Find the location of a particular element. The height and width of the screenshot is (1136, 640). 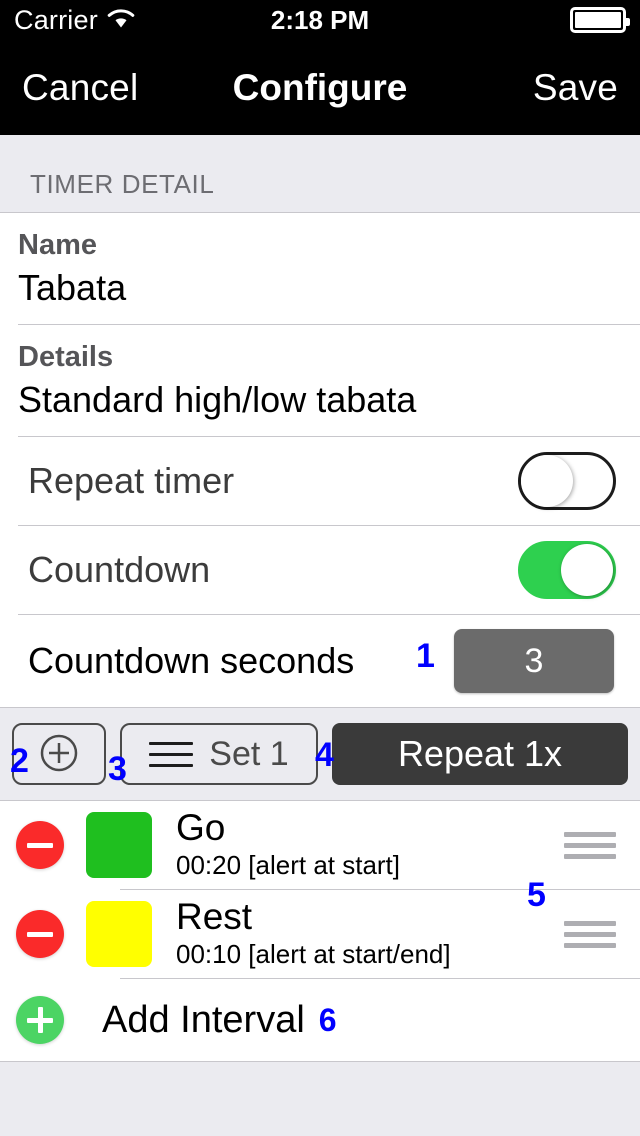

countdown-seconds-label: Countdown seconds is located at coordinates (191, 661).